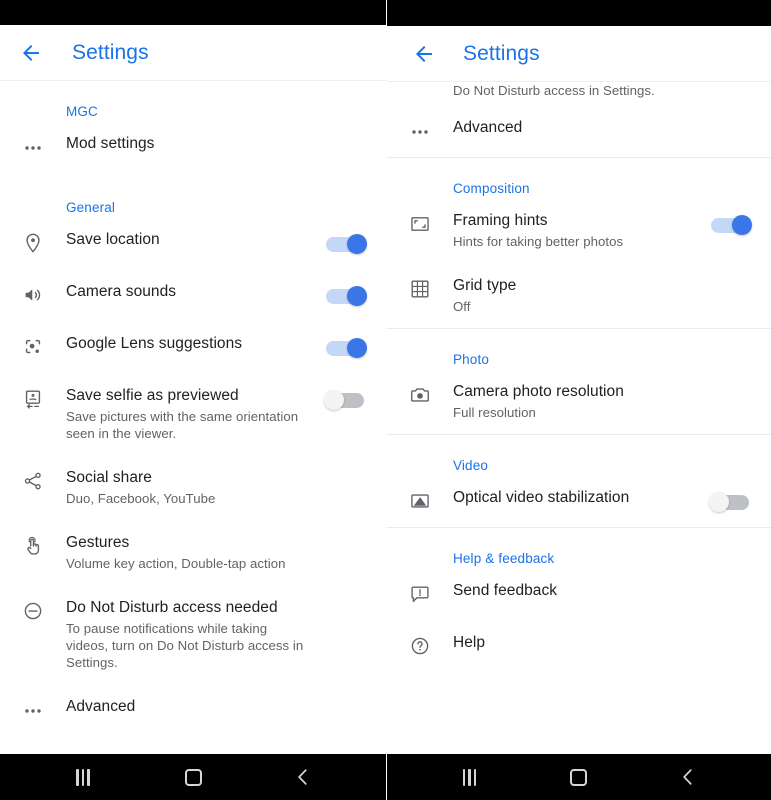  Describe the element at coordinates (98, 542) in the screenshot. I see `setting-title: Gestures` at that location.